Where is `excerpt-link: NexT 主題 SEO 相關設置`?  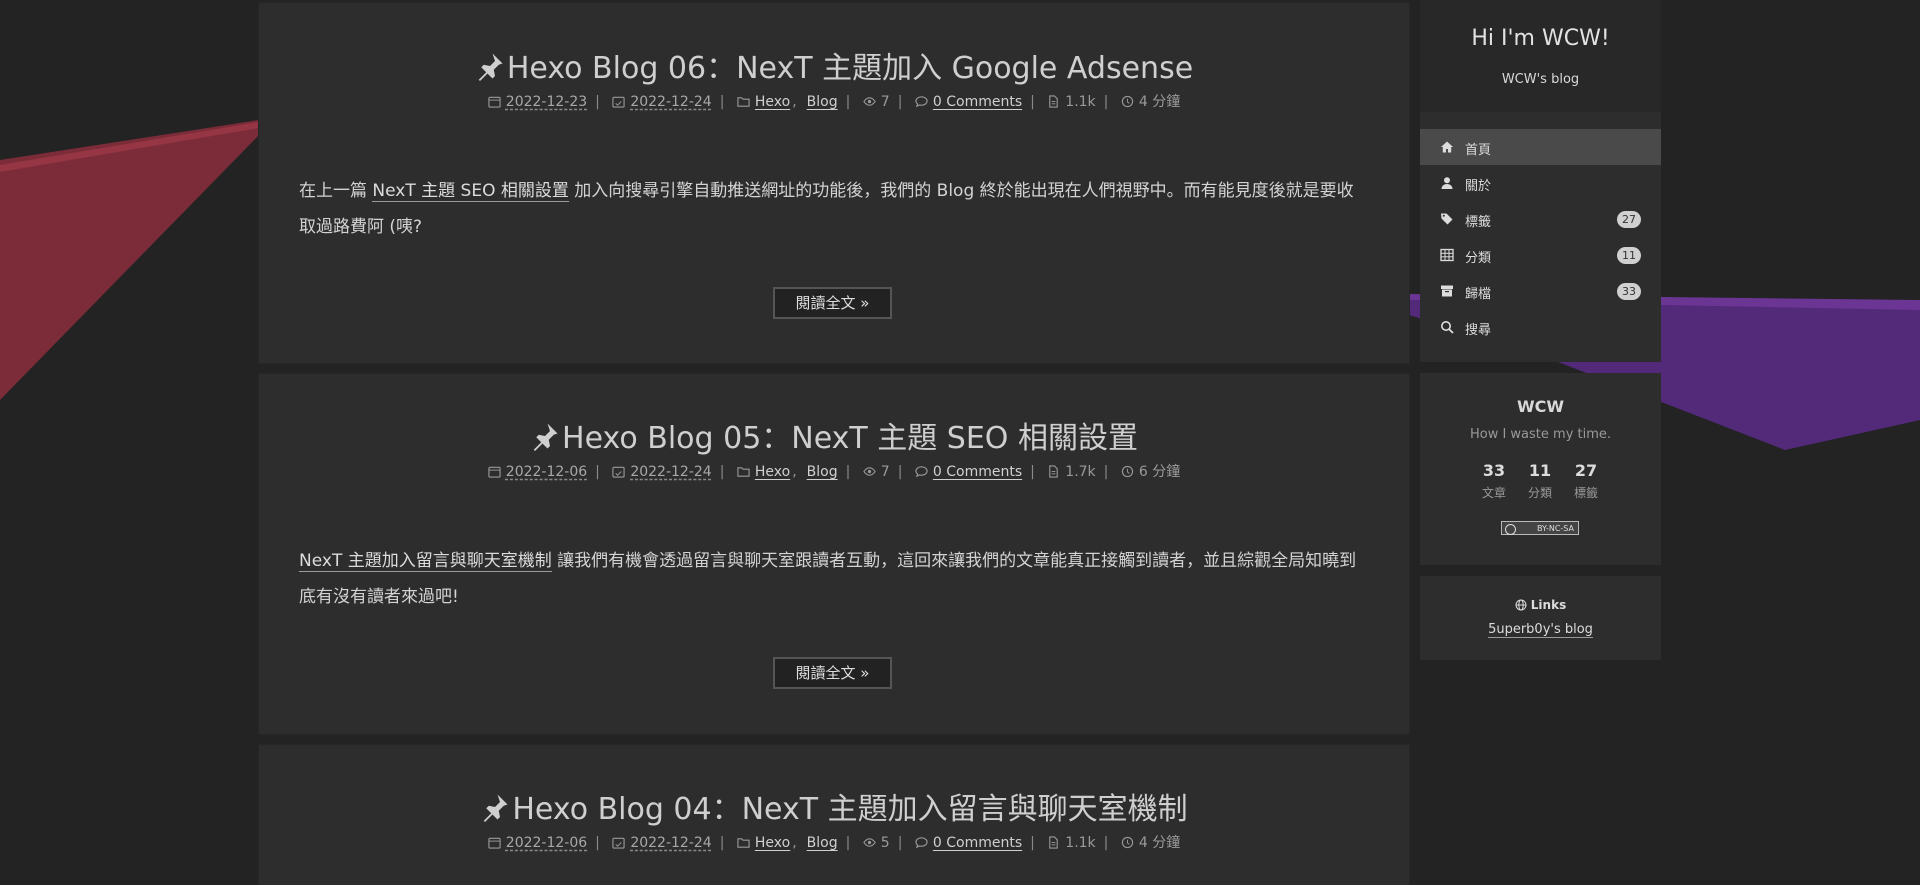
excerpt-link: NexT 主題 SEO 相關設置 is located at coordinates (470, 191).